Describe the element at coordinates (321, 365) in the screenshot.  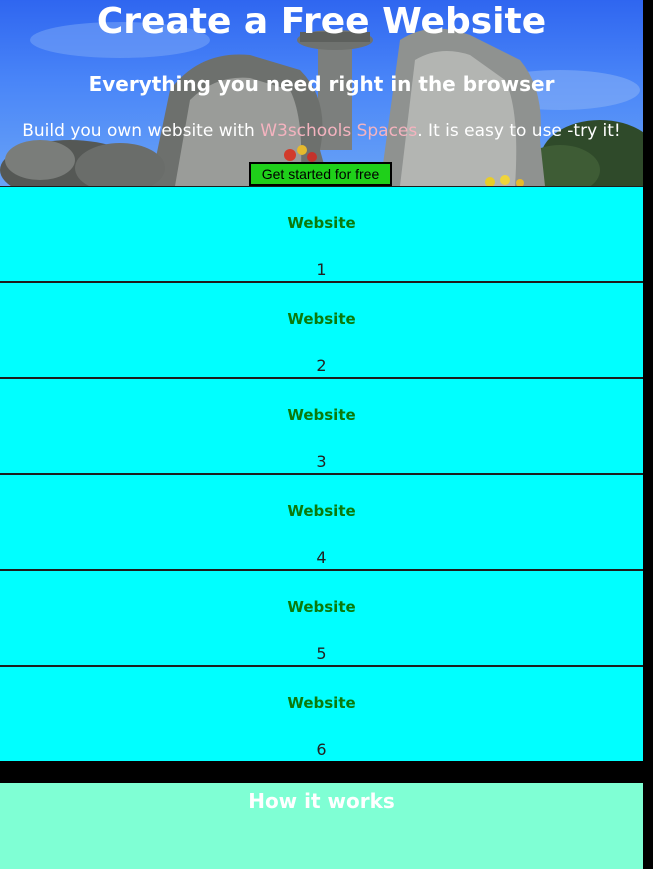
I see `website-card-number: 2` at that location.